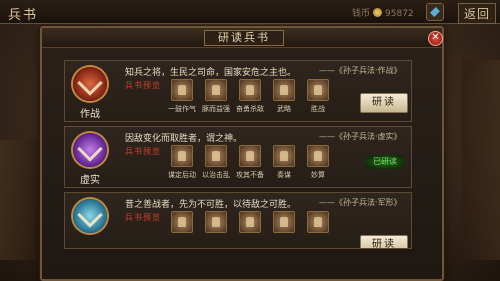 The width and height of the screenshot is (500, 281). Describe the element at coordinates (250, 109) in the screenshot. I see `skill-label: 奋勇杀敌` at that location.